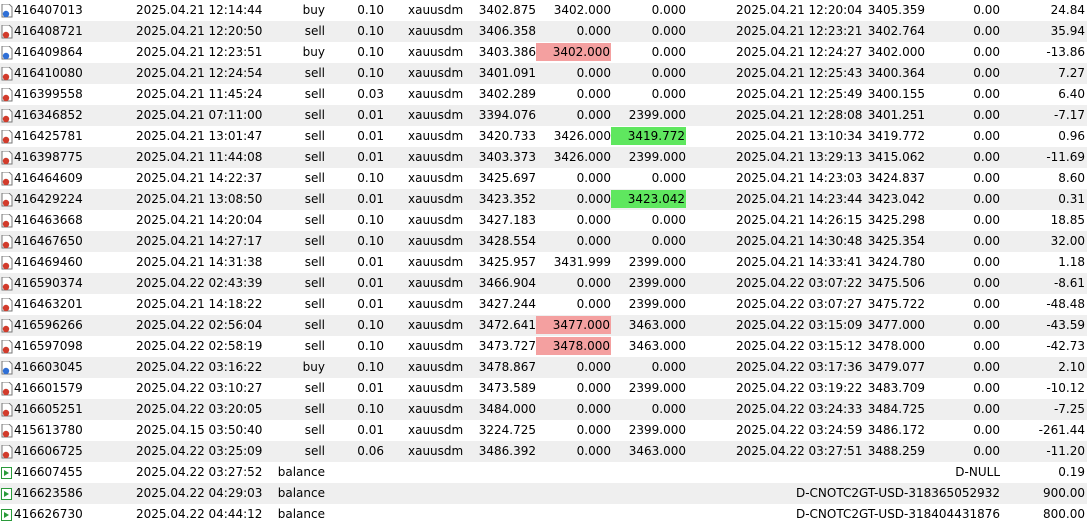 The image size is (1087, 532). What do you see at coordinates (799, 31) in the screenshot?
I see `close-time-cell: 2025.04.21 12:23:21` at bounding box center [799, 31].